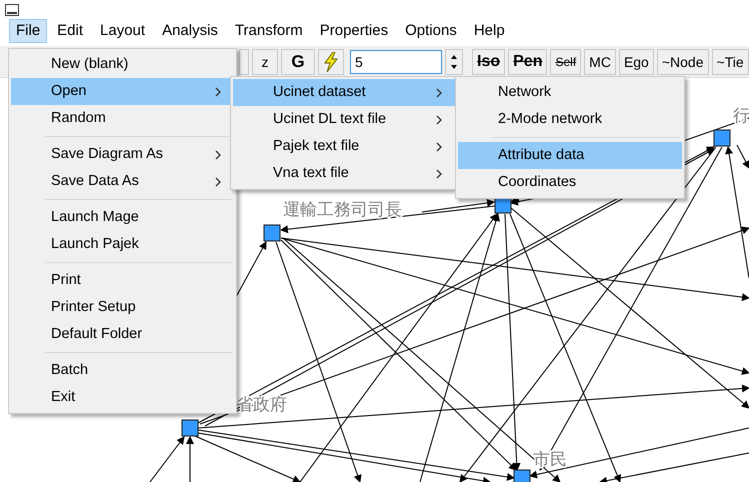 The height and width of the screenshot is (482, 749). What do you see at coordinates (730, 61) in the screenshot?
I see `toolbar-button: ~Tie` at bounding box center [730, 61].